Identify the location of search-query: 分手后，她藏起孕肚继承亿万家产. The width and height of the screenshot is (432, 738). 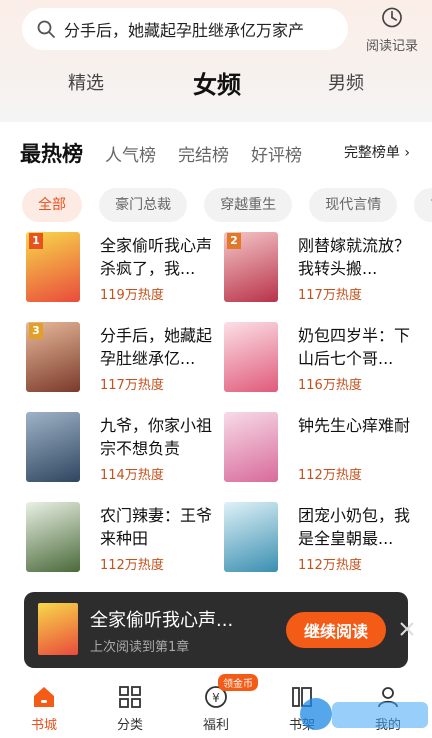
(184, 30).